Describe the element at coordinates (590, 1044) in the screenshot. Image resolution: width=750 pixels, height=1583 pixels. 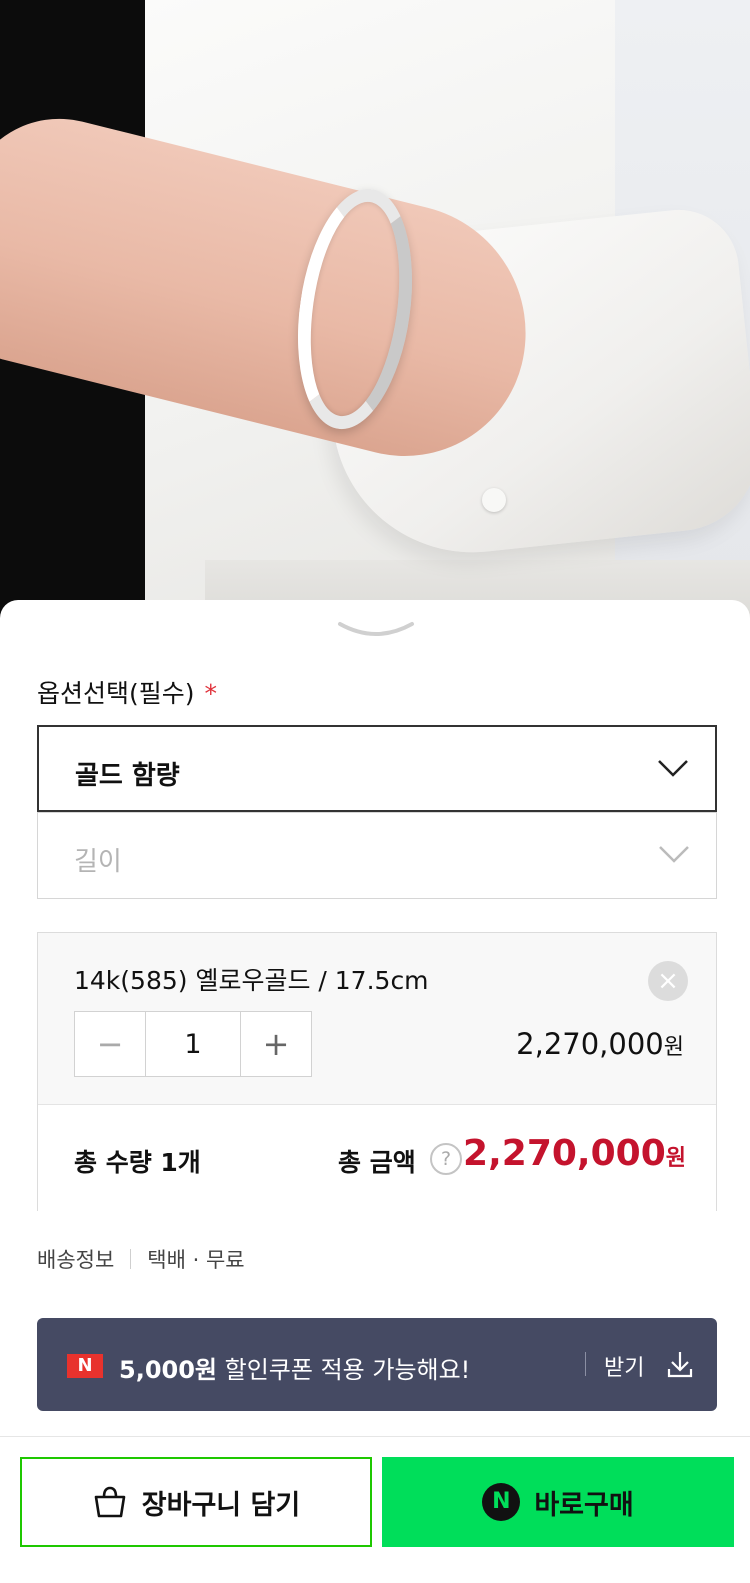
I see `option-price-value: 2,270,000` at that location.